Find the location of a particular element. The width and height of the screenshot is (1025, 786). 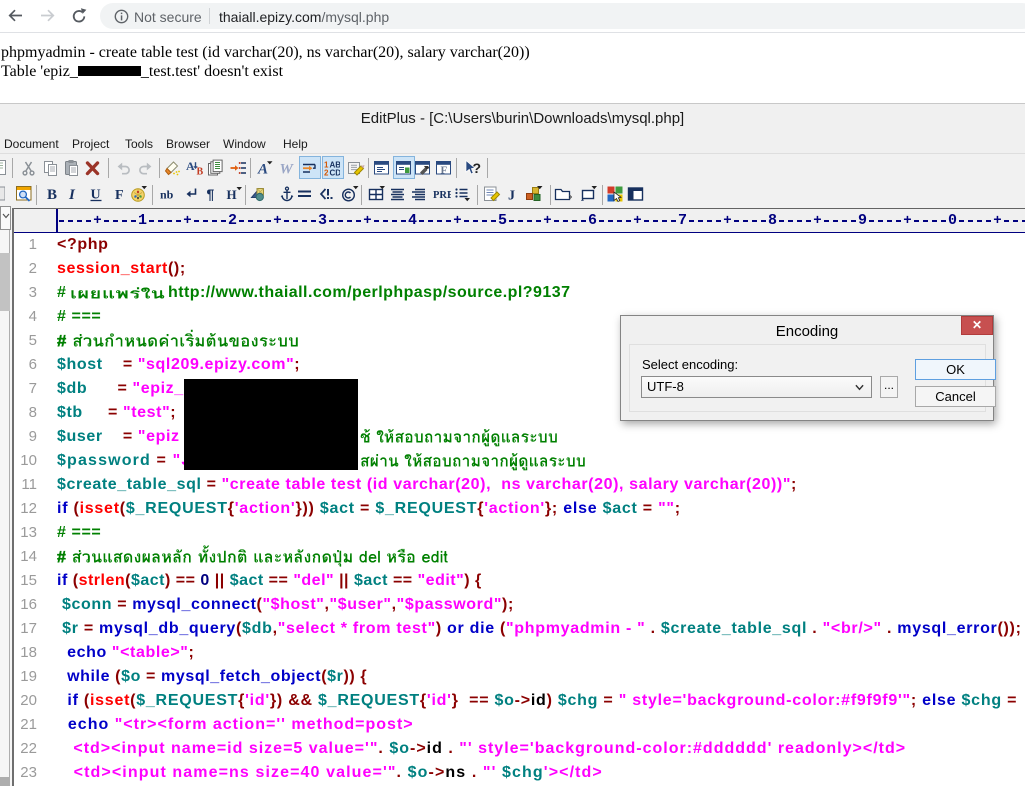

svg-text: PRE is located at coordinates (442, 195).